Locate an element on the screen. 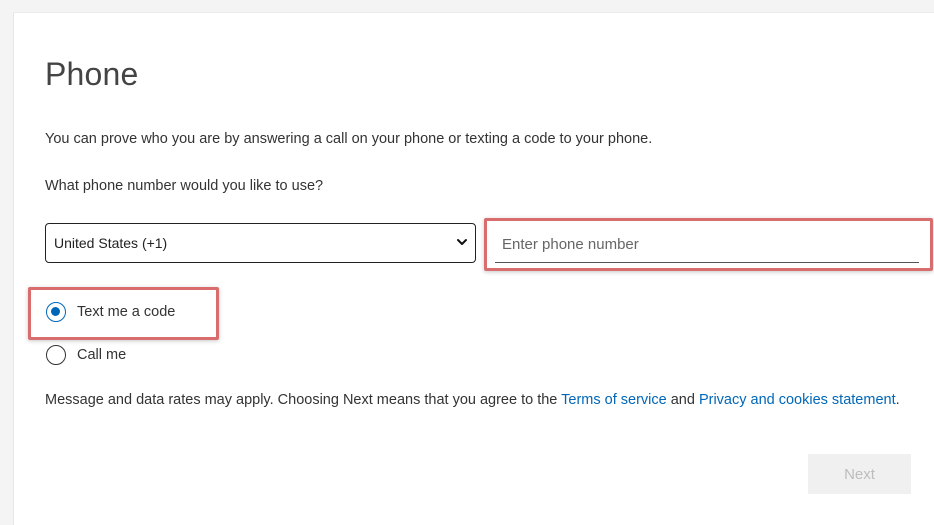 This screenshot has height=525, width=934. disclaimer-suffix: . is located at coordinates (897, 400).